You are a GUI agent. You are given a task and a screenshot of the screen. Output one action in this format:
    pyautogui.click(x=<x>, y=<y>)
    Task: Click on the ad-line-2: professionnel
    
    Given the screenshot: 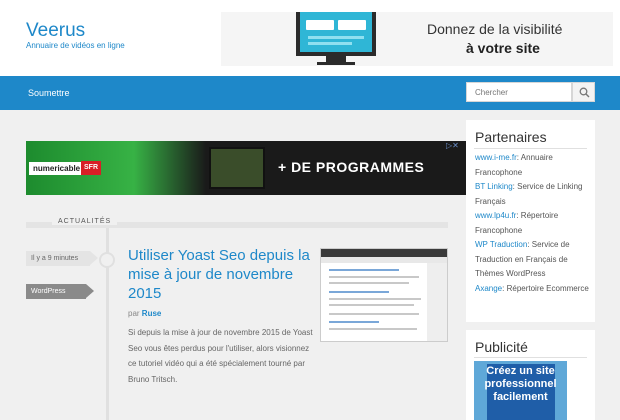 What is the action you would take?
    pyautogui.click(x=520, y=384)
    